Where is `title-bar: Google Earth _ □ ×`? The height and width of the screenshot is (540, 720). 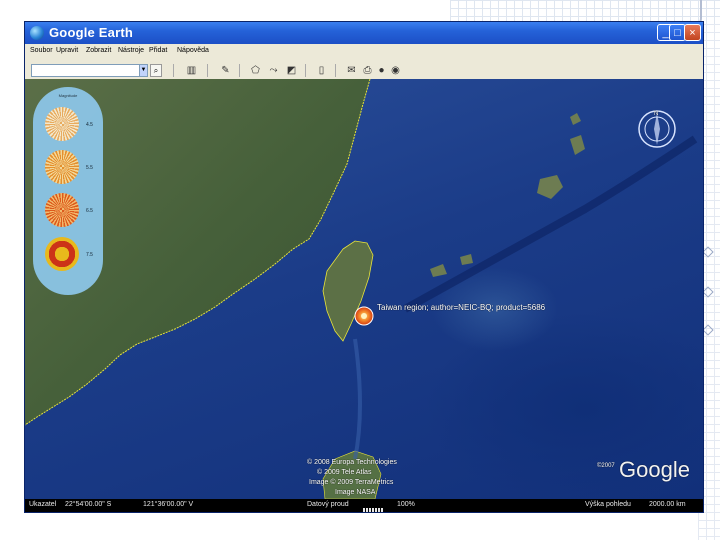
title-bar: Google Earth _ □ × is located at coordinates (364, 33).